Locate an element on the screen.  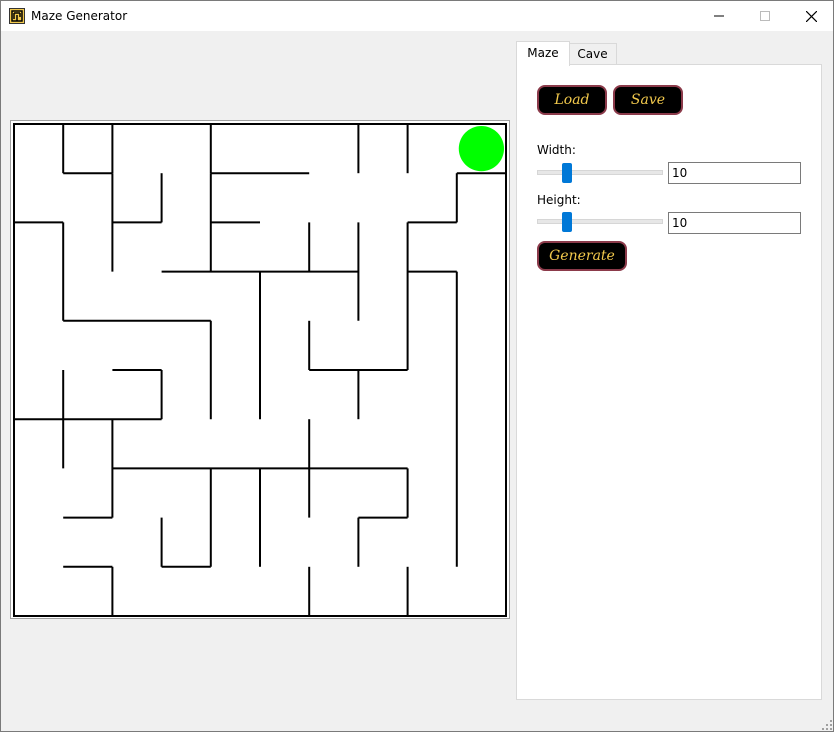
minimize-button is located at coordinates (719, 16).